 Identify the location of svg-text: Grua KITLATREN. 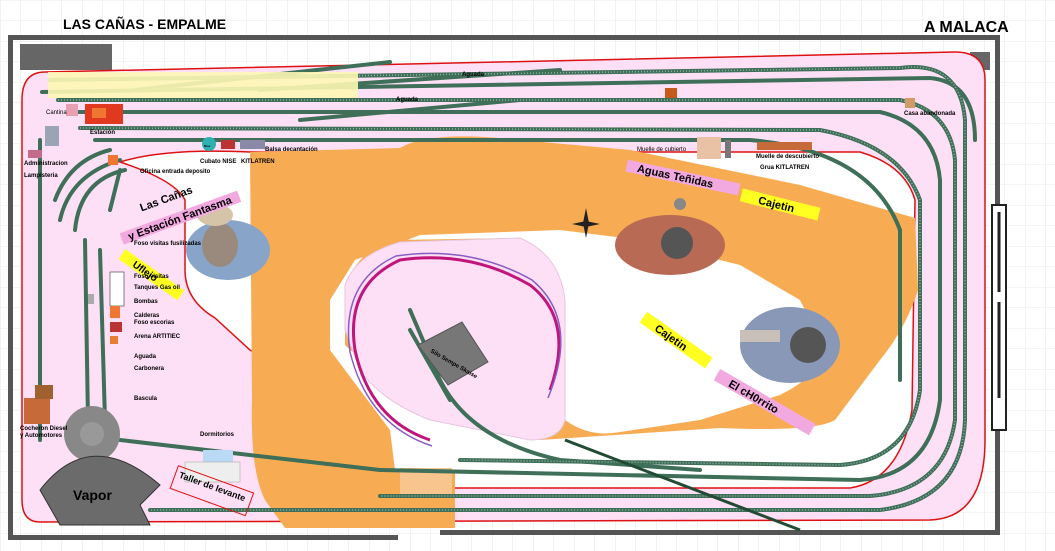
(784, 168).